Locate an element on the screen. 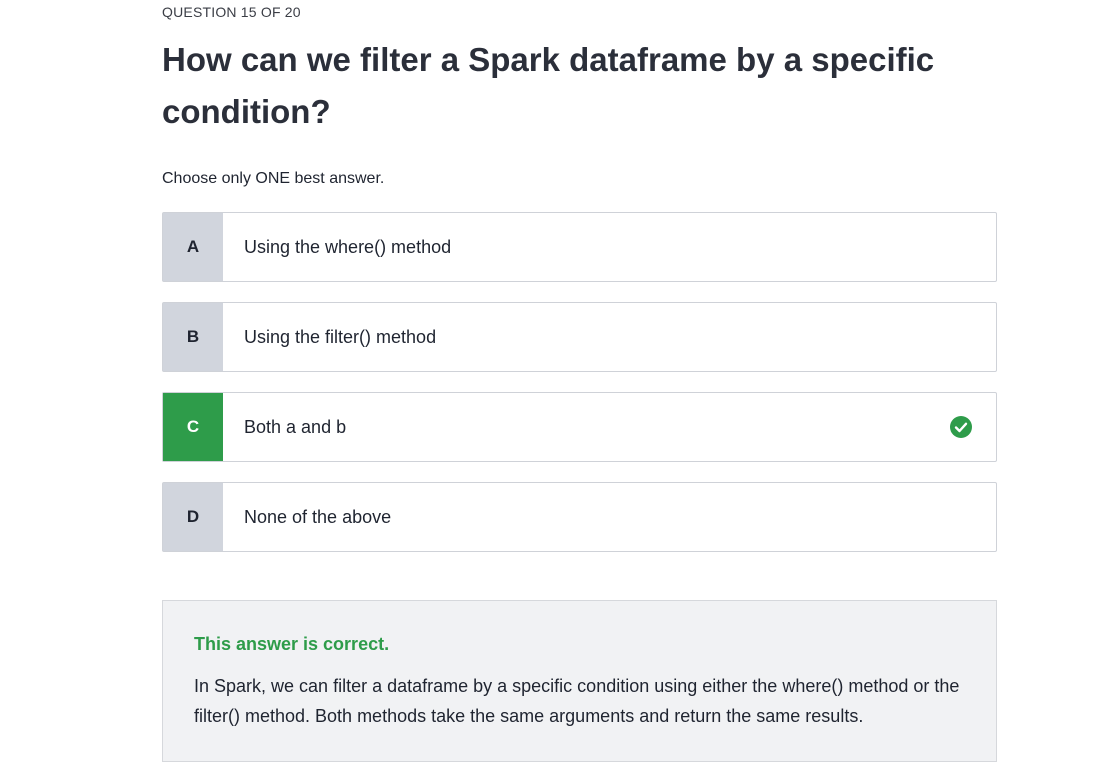 The width and height of the screenshot is (1093, 776). option-d: D None of the above is located at coordinates (579, 517).